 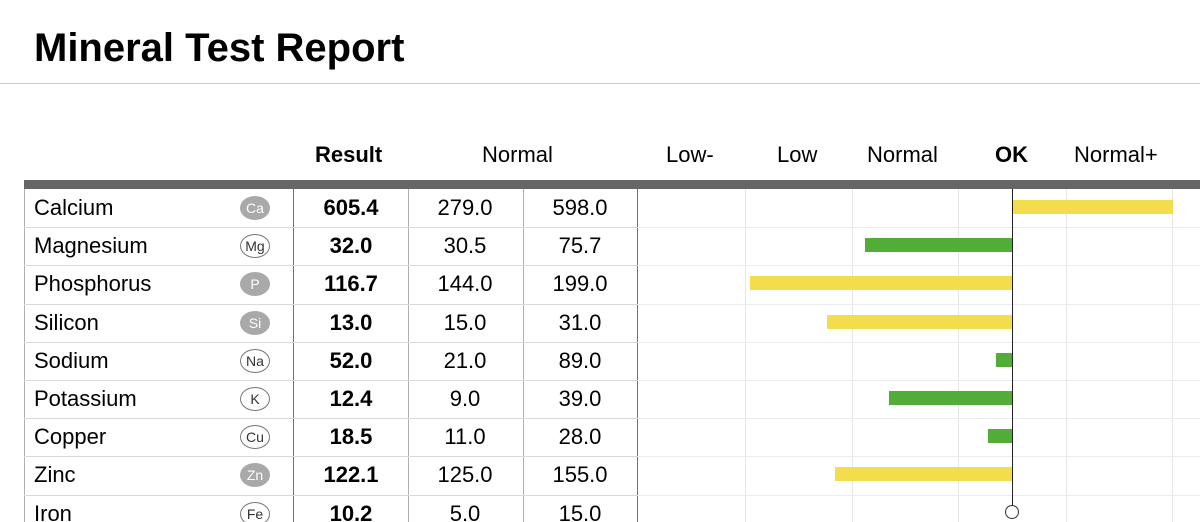 I want to click on normal-high-value: 31.0, so click(x=580, y=322).